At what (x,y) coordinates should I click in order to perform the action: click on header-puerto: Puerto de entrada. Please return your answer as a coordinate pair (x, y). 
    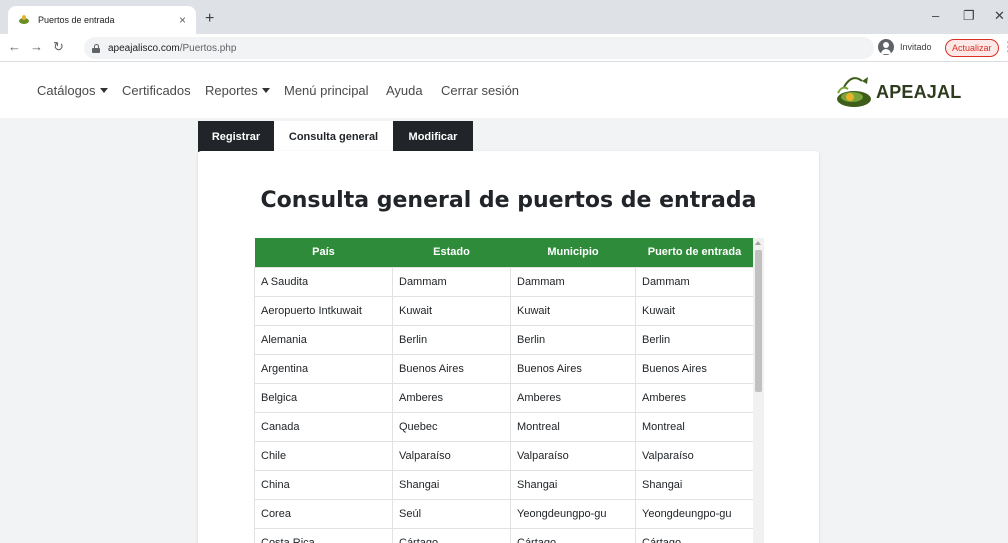
    Looking at the image, I should click on (694, 252).